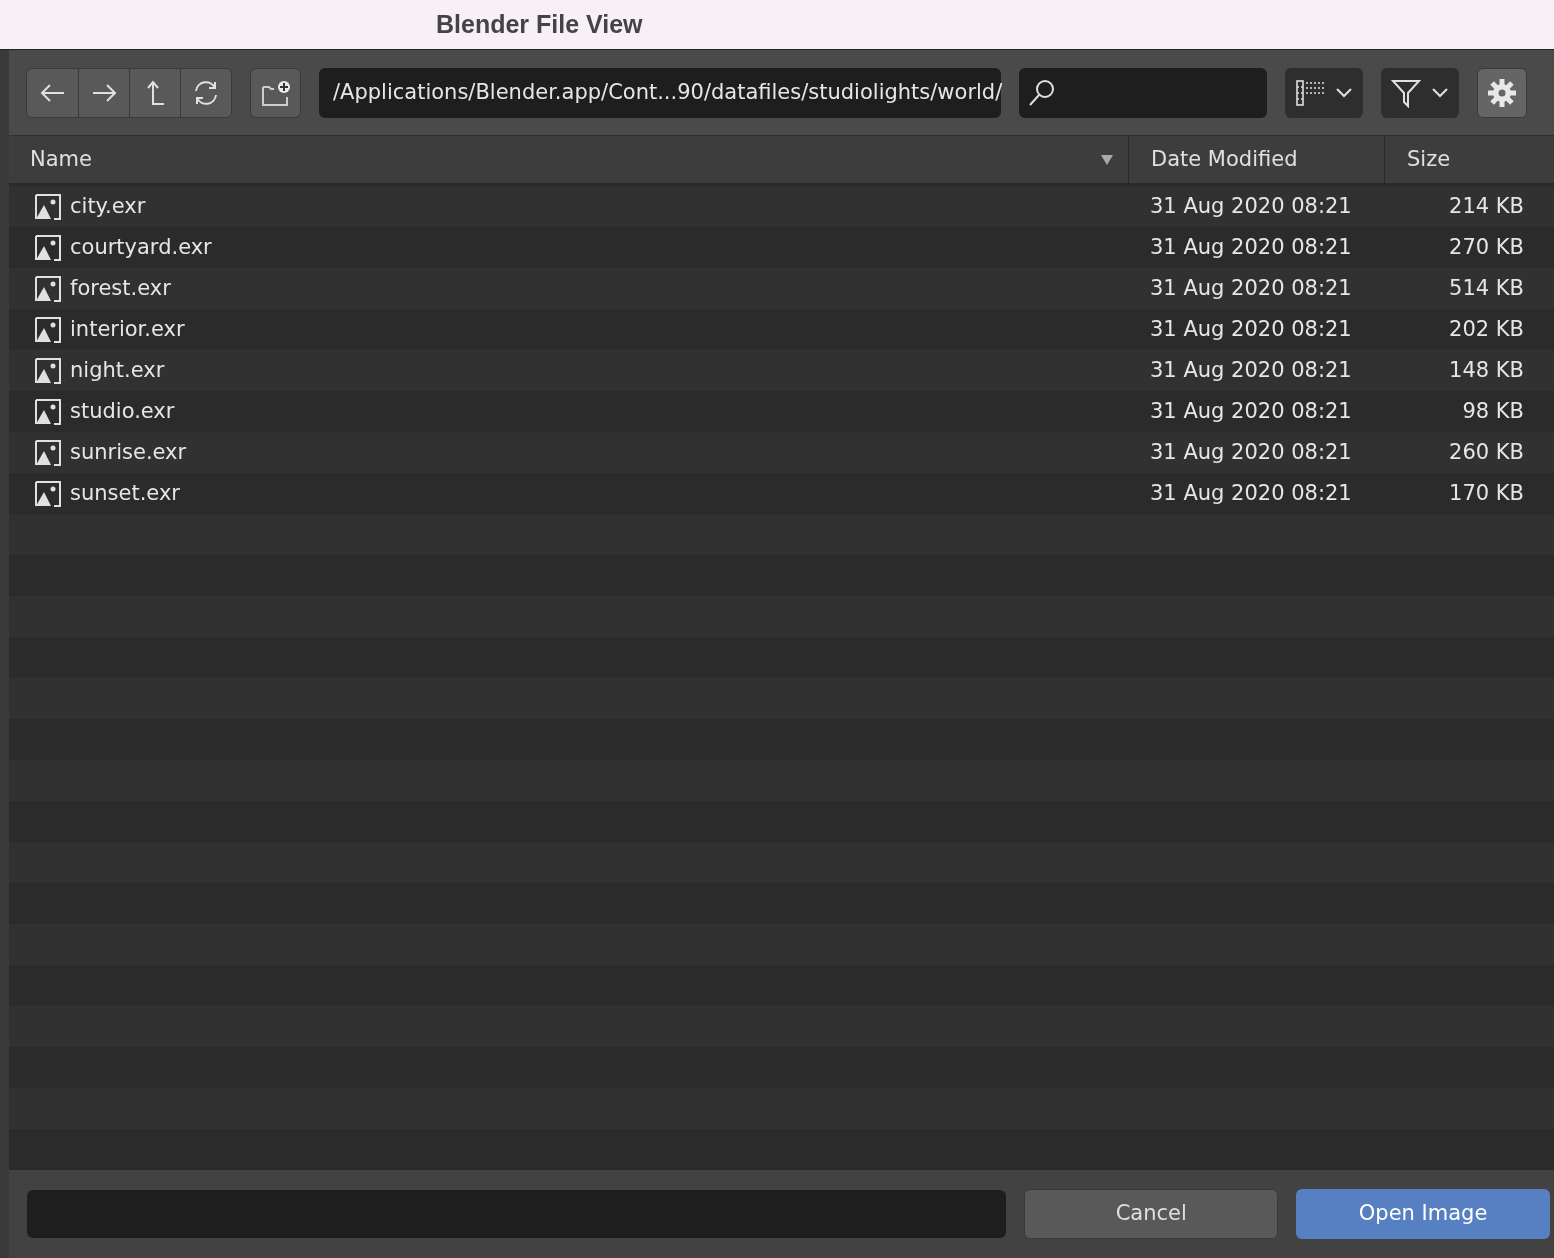  What do you see at coordinates (103, 92) in the screenshot?
I see `forward-button` at bounding box center [103, 92].